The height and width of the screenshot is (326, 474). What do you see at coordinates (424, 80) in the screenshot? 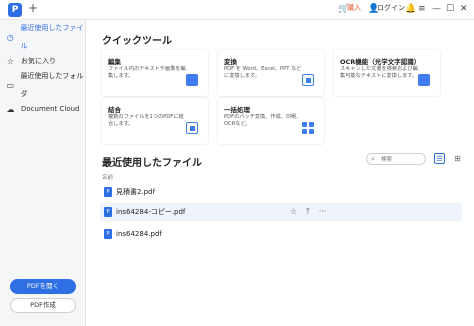
I see `ocr-icon` at bounding box center [424, 80].